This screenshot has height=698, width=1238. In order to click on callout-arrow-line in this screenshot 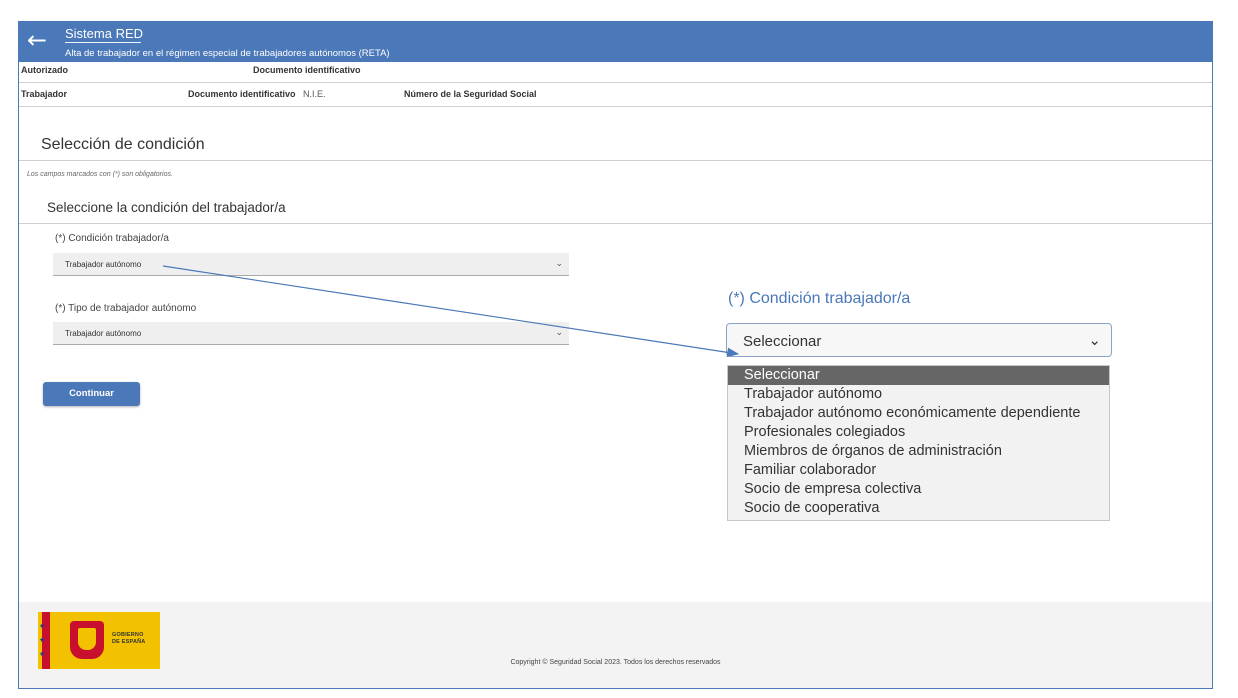, I will do `click(451, 311)`.